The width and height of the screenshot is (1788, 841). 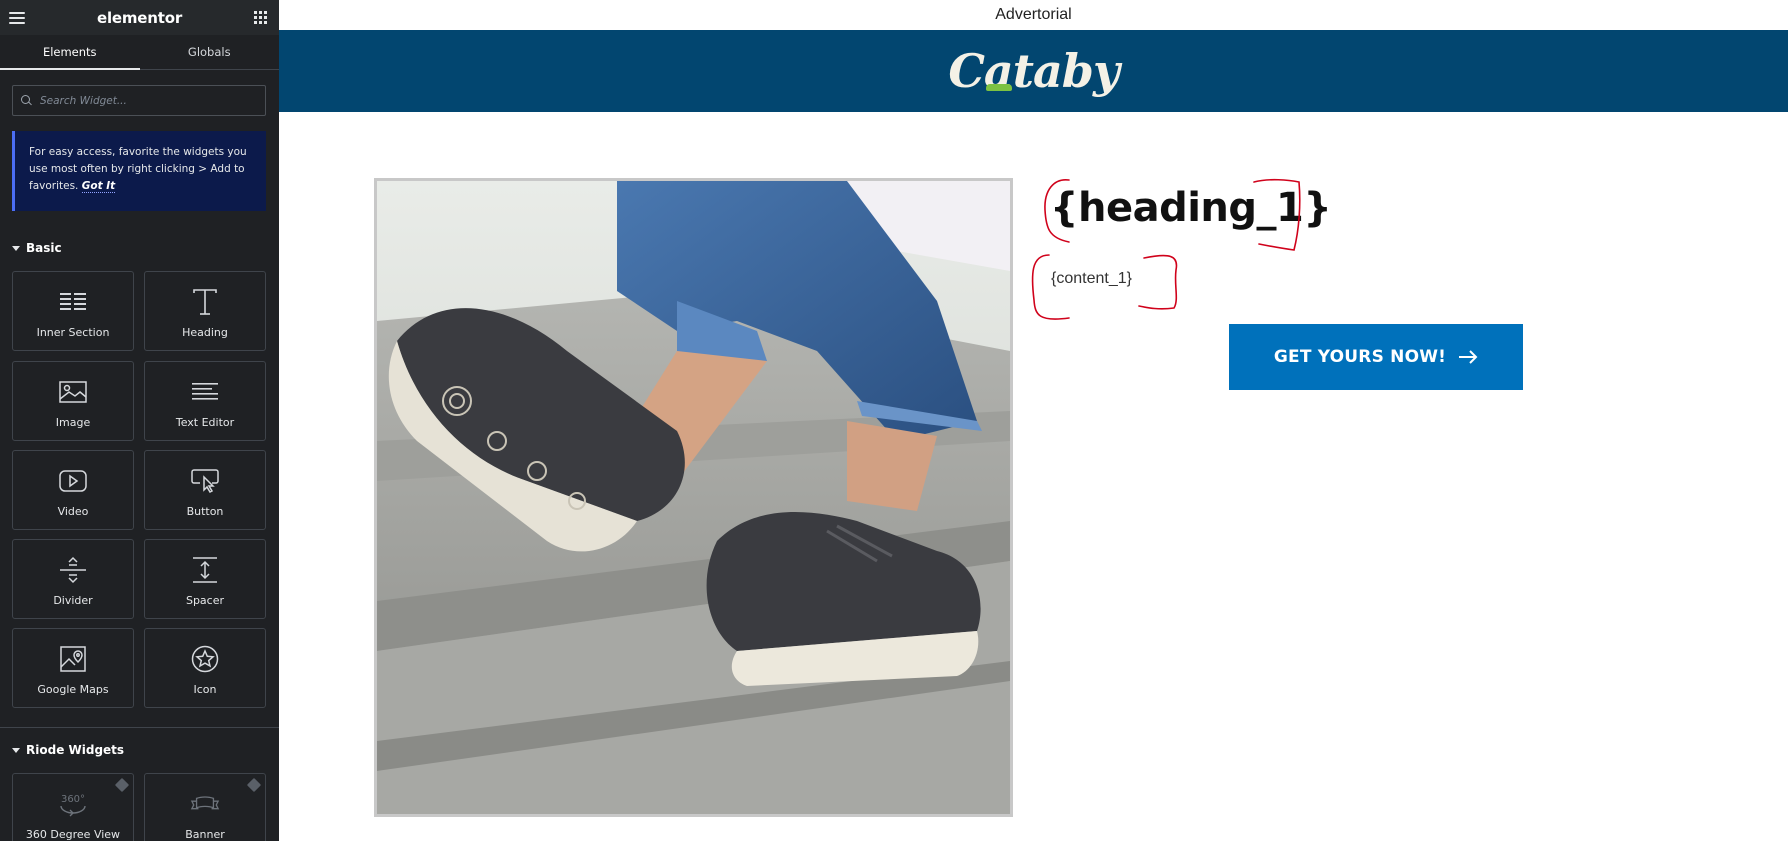 I want to click on widget-image: Image, so click(x=73, y=401).